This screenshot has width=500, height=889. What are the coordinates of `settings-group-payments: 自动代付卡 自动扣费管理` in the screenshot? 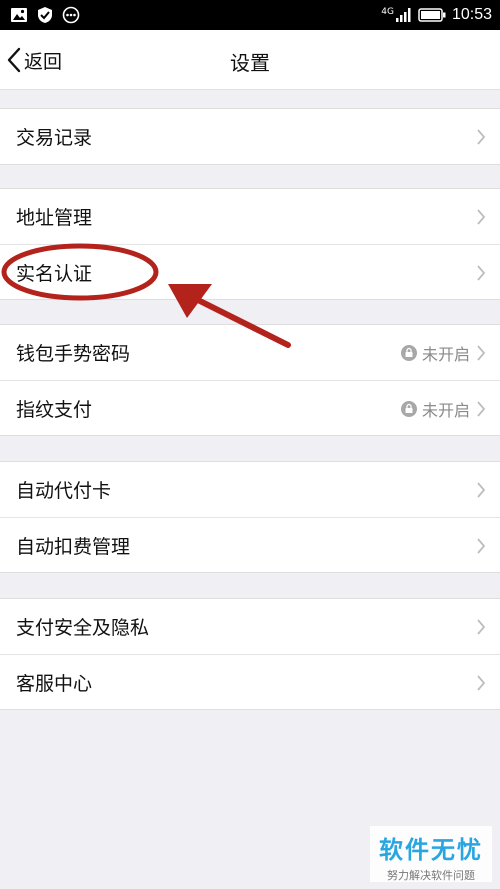 It's located at (250, 517).